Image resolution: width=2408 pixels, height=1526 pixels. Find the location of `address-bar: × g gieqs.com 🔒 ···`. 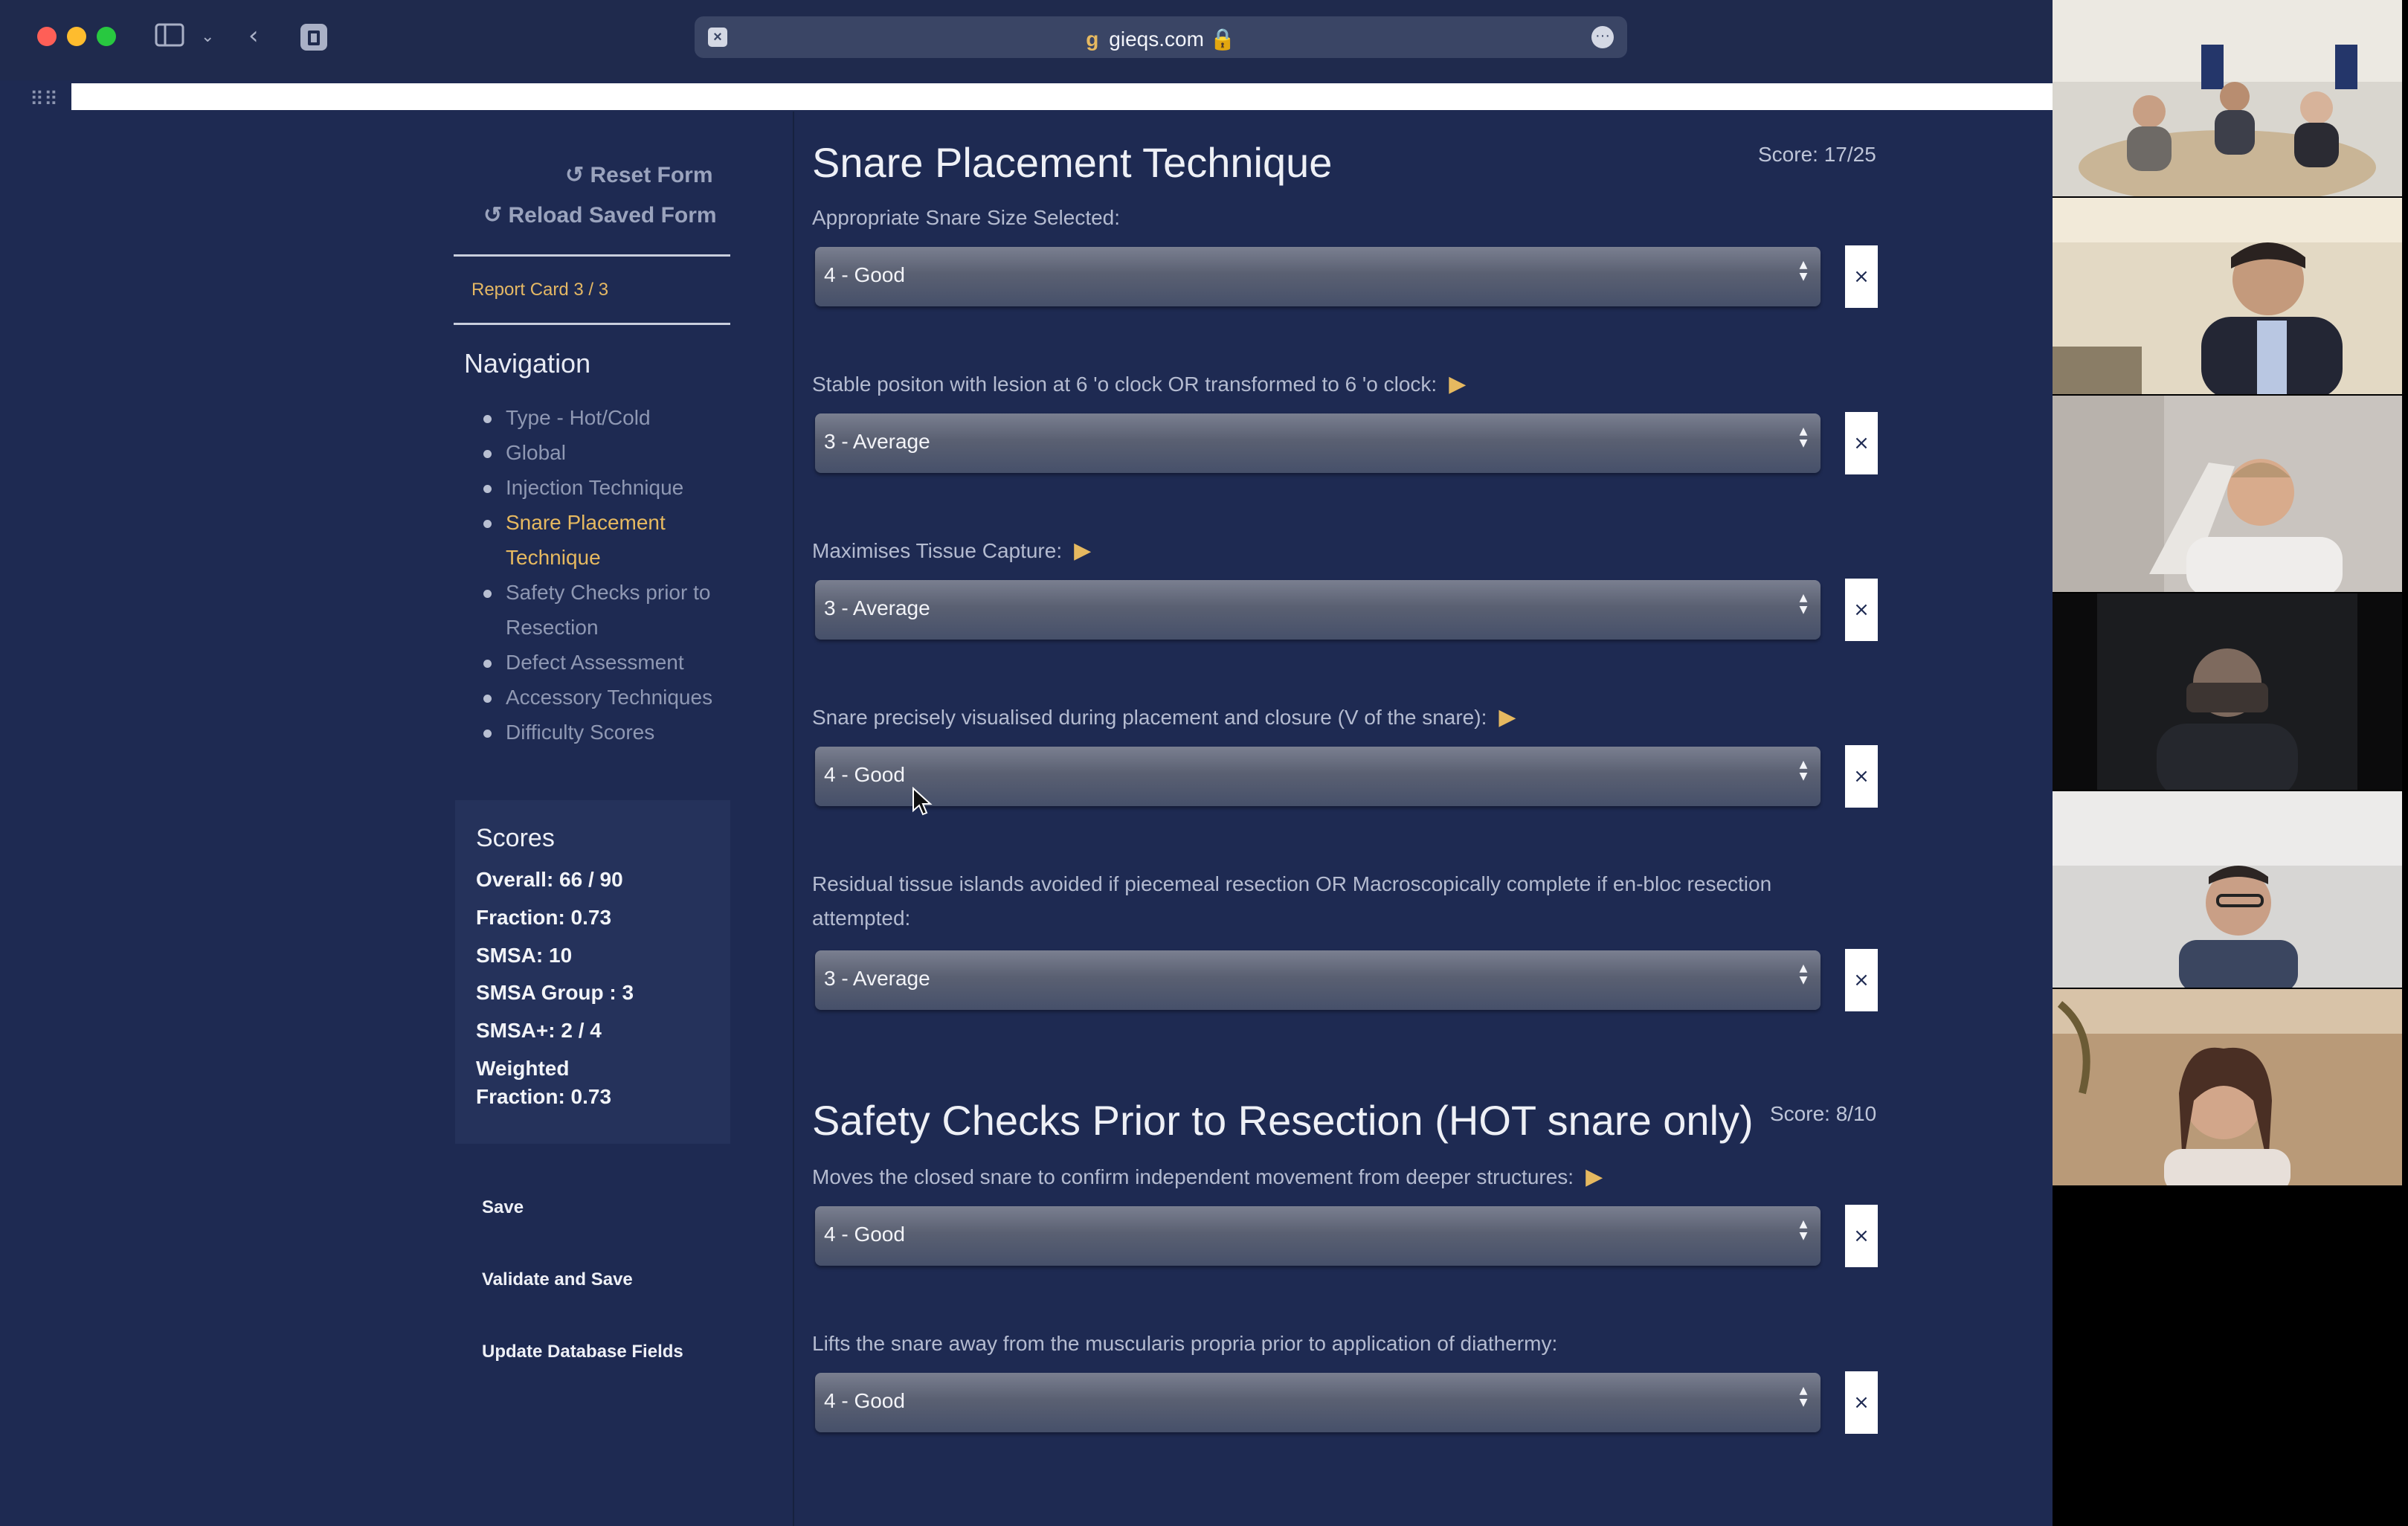

address-bar: × g gieqs.com 🔒 ··· is located at coordinates (1161, 37).